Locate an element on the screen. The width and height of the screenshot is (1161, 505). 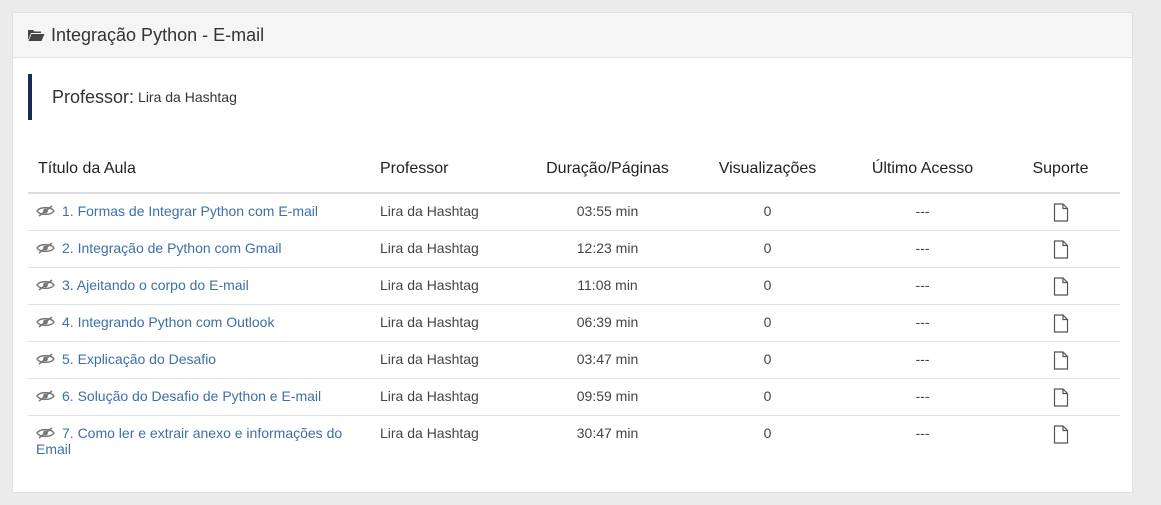
header-duration: Duração/Páginas is located at coordinates (607, 170).